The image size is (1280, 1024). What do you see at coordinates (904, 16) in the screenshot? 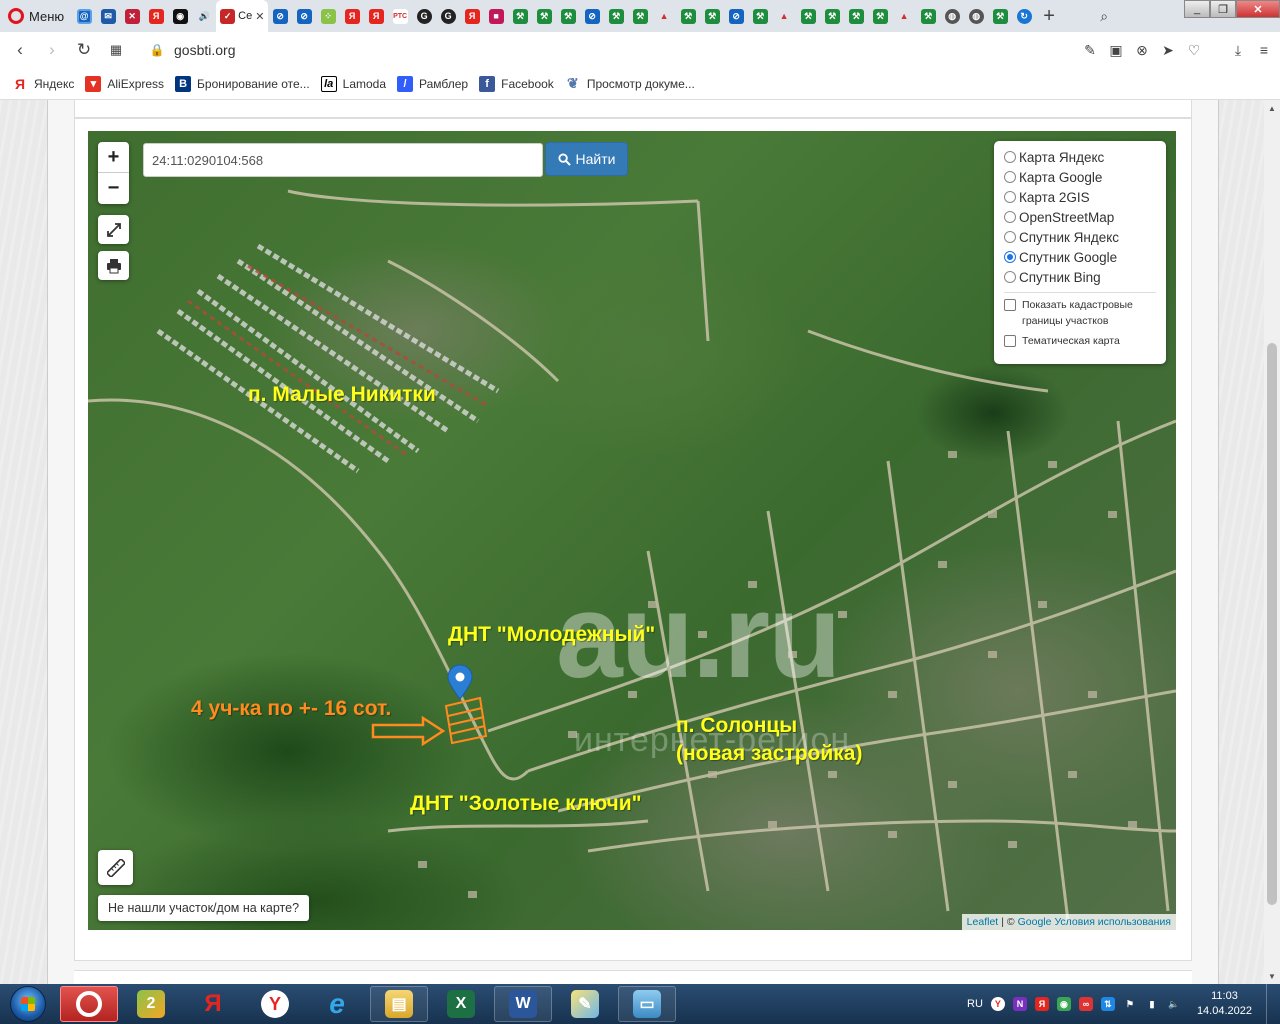
I see `tab-34: ▲` at bounding box center [904, 16].